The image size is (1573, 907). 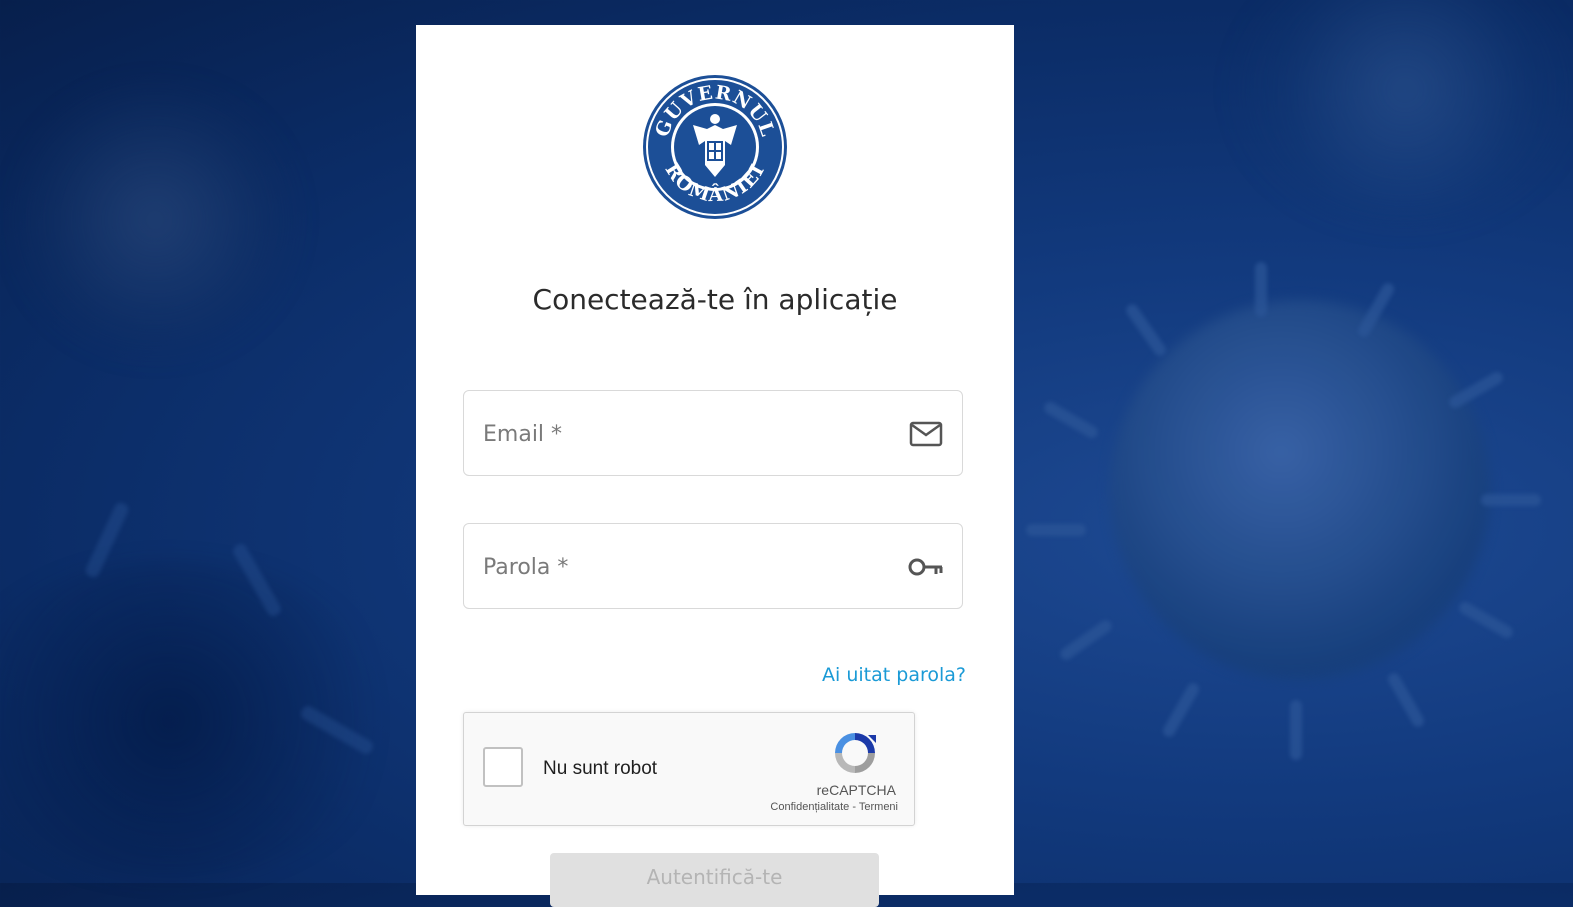 I want to click on terms-link: Termeni, so click(x=878, y=807).